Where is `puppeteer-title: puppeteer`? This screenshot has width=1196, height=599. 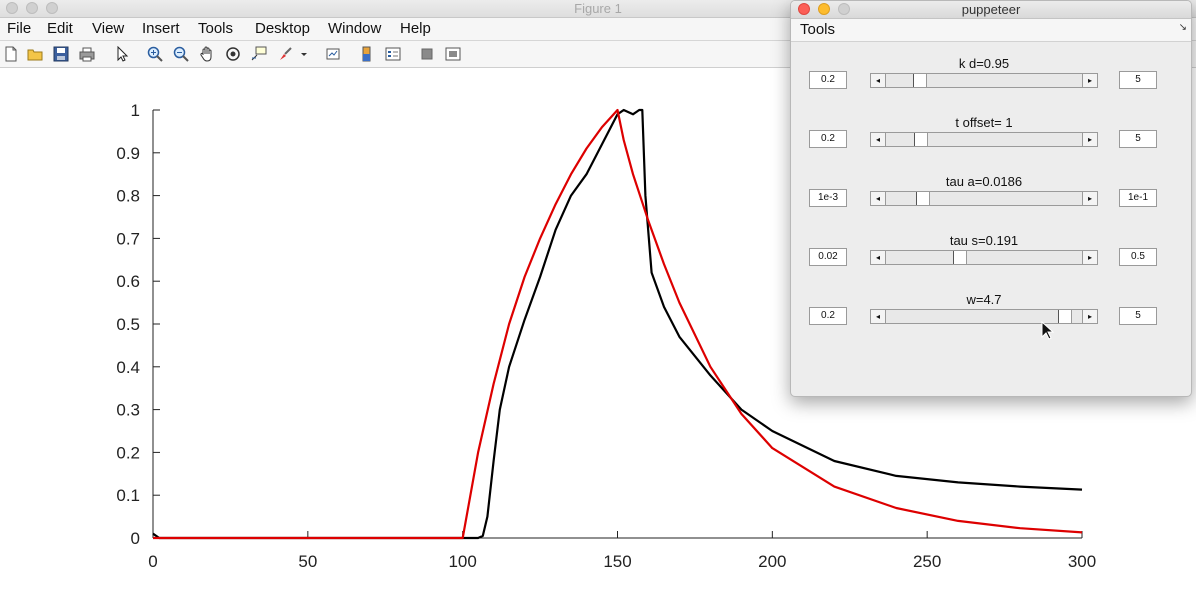
puppeteer-title: puppeteer is located at coordinates (991, 9).